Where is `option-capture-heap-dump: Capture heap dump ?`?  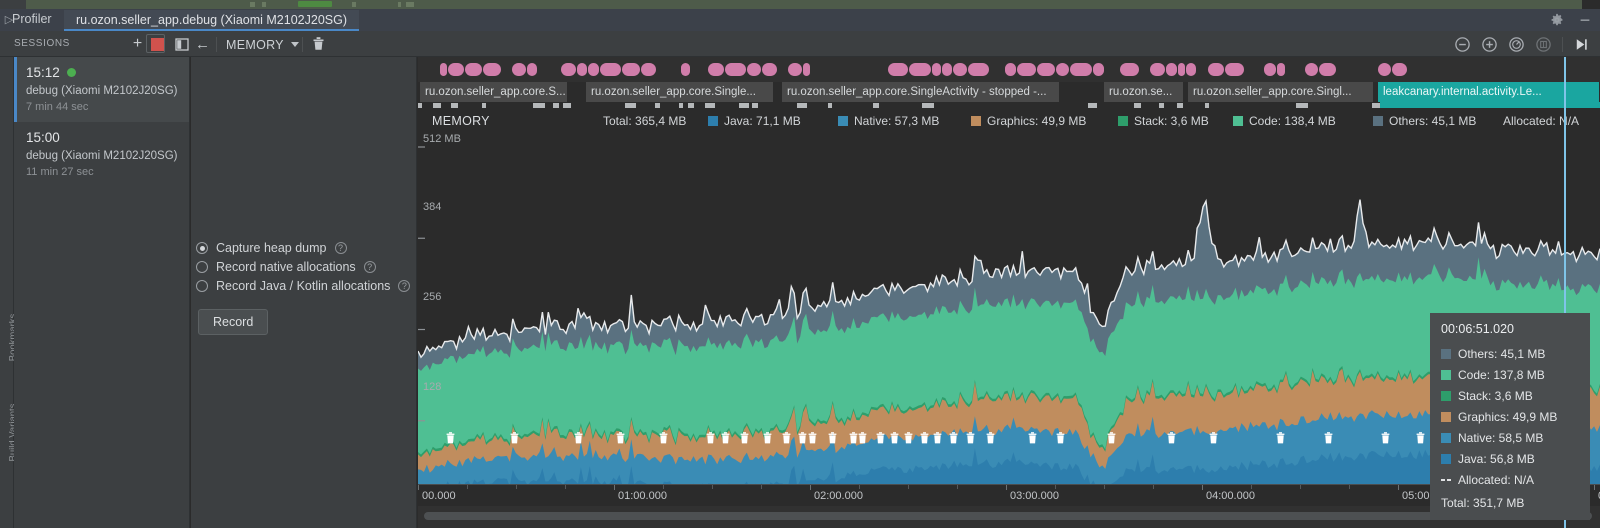 option-capture-heap-dump: Capture heap dump ? is located at coordinates (271, 248).